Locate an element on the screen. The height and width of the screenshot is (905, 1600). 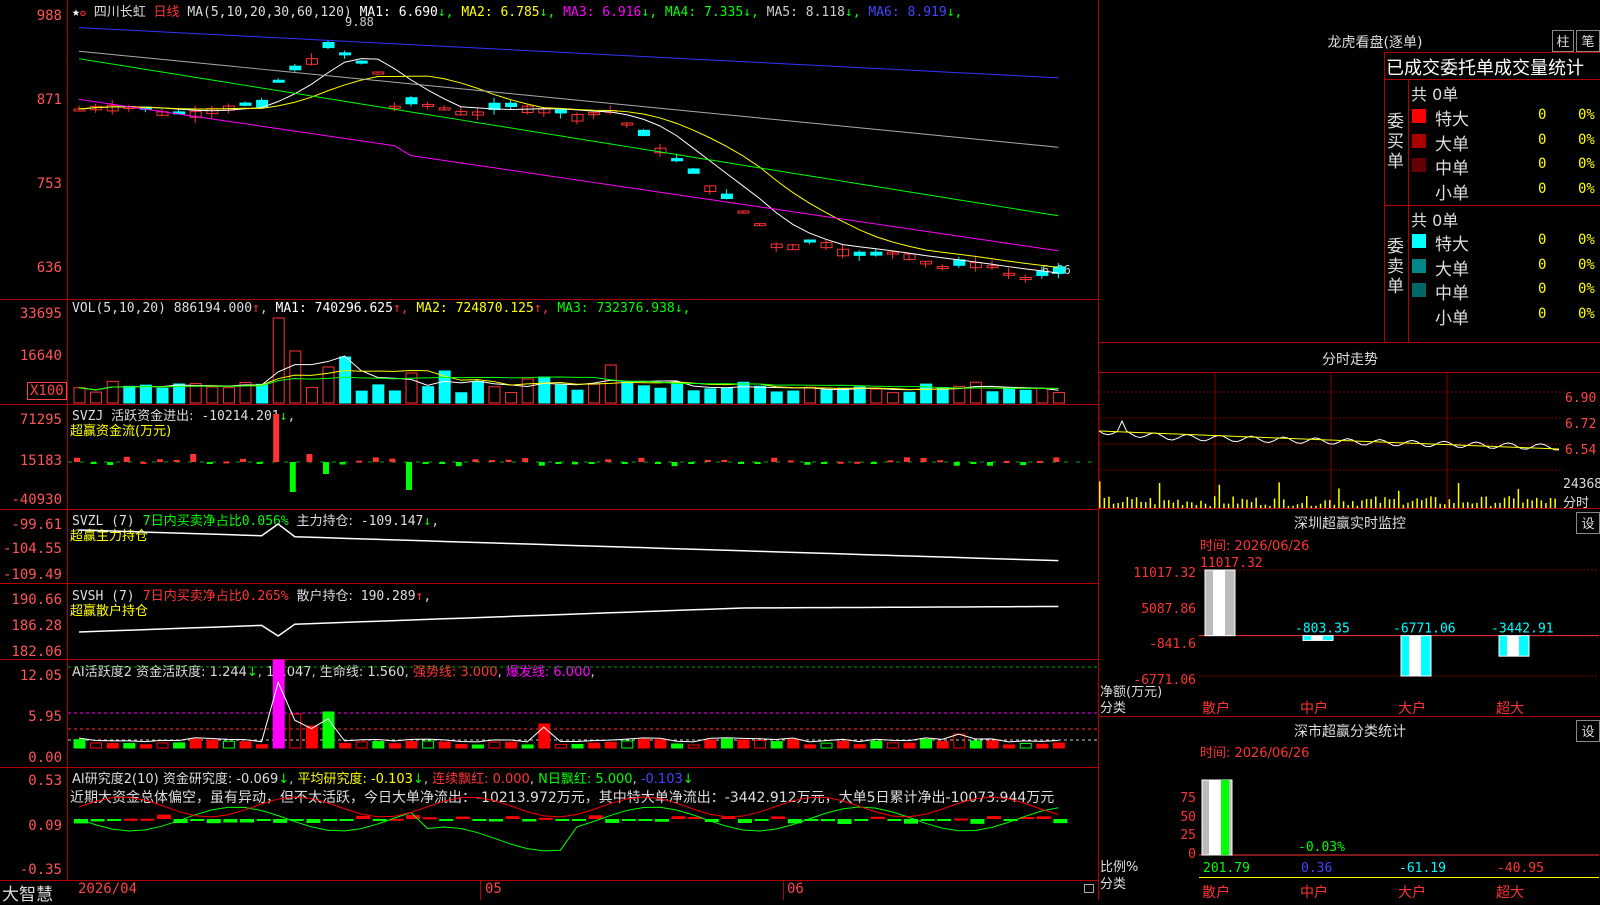
monitor-category: 散户 is located at coordinates (1216, 709).